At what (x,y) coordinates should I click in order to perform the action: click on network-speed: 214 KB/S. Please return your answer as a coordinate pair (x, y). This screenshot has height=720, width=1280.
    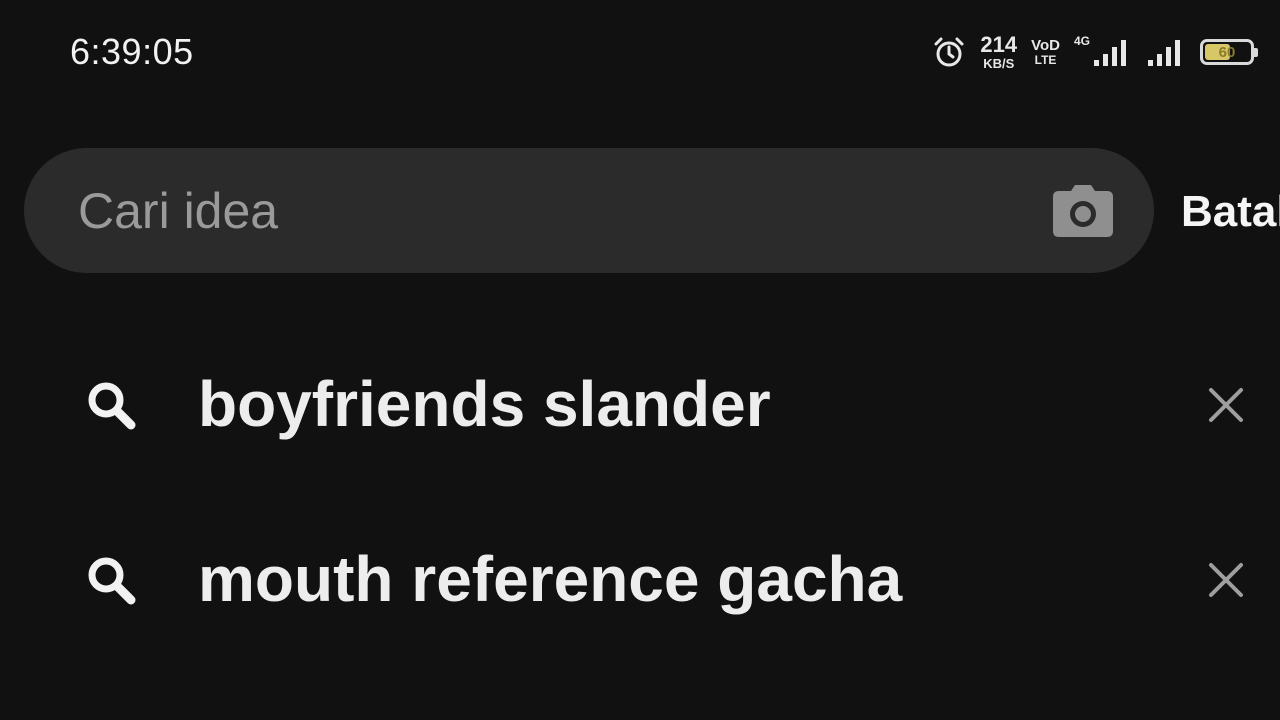
    Looking at the image, I should click on (999, 51).